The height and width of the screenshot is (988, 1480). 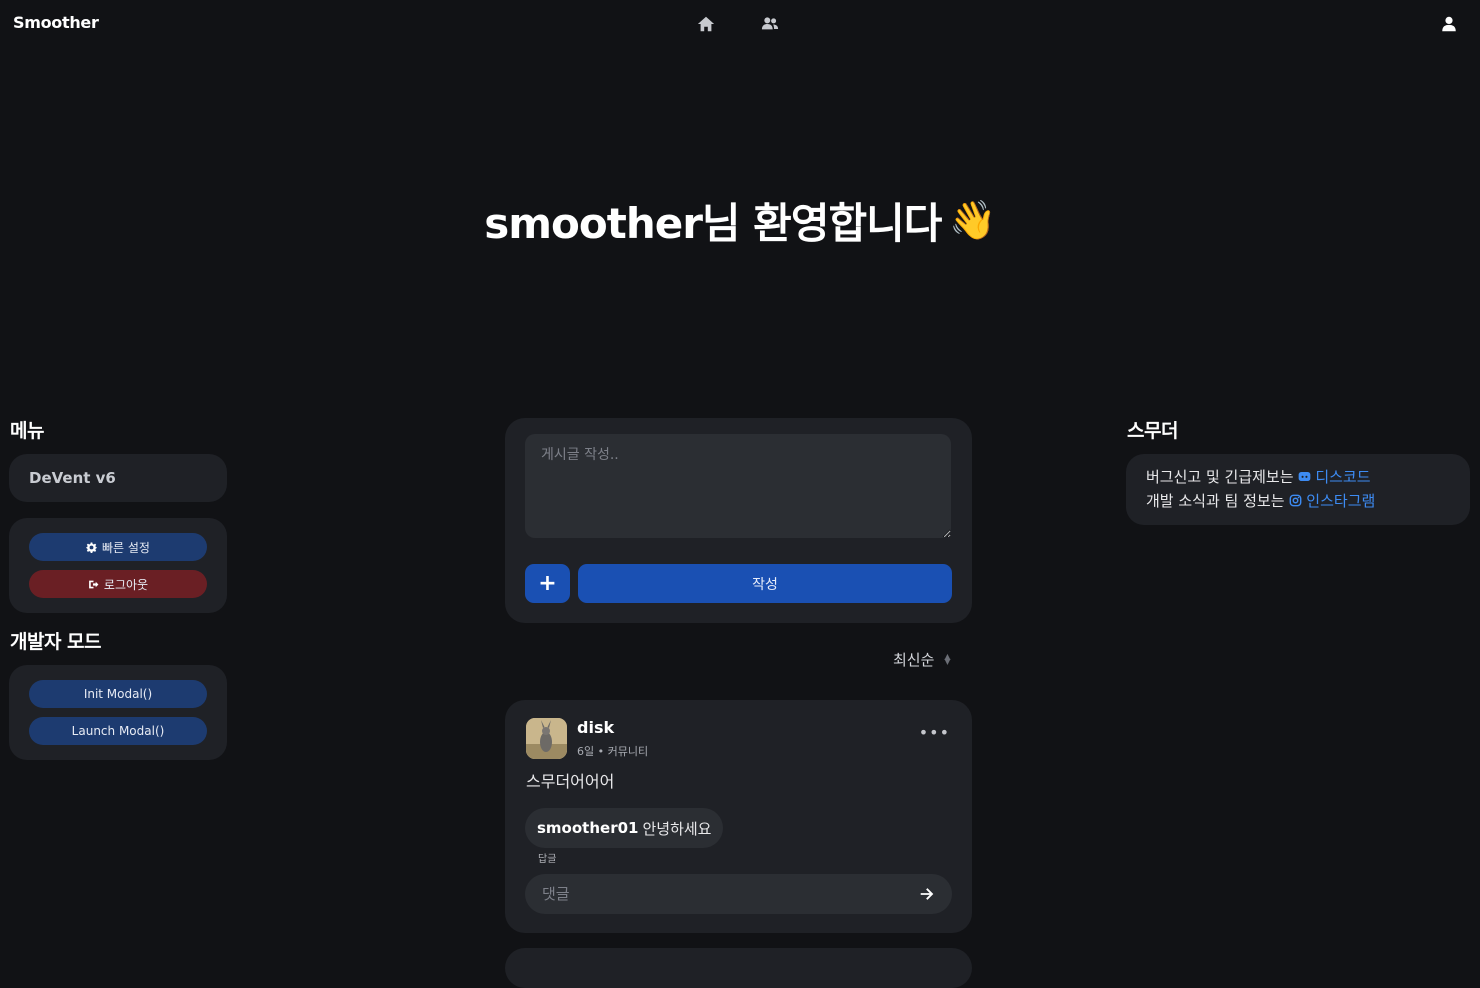 What do you see at coordinates (765, 583) in the screenshot?
I see `submit-post-button: 작성` at bounding box center [765, 583].